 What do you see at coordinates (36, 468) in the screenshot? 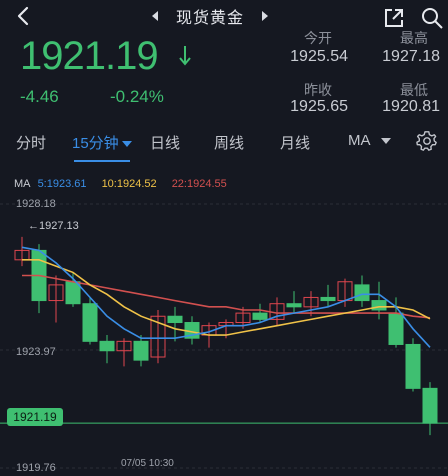
I see `y-axis-bottom-label: 1919.76` at bounding box center [36, 468].